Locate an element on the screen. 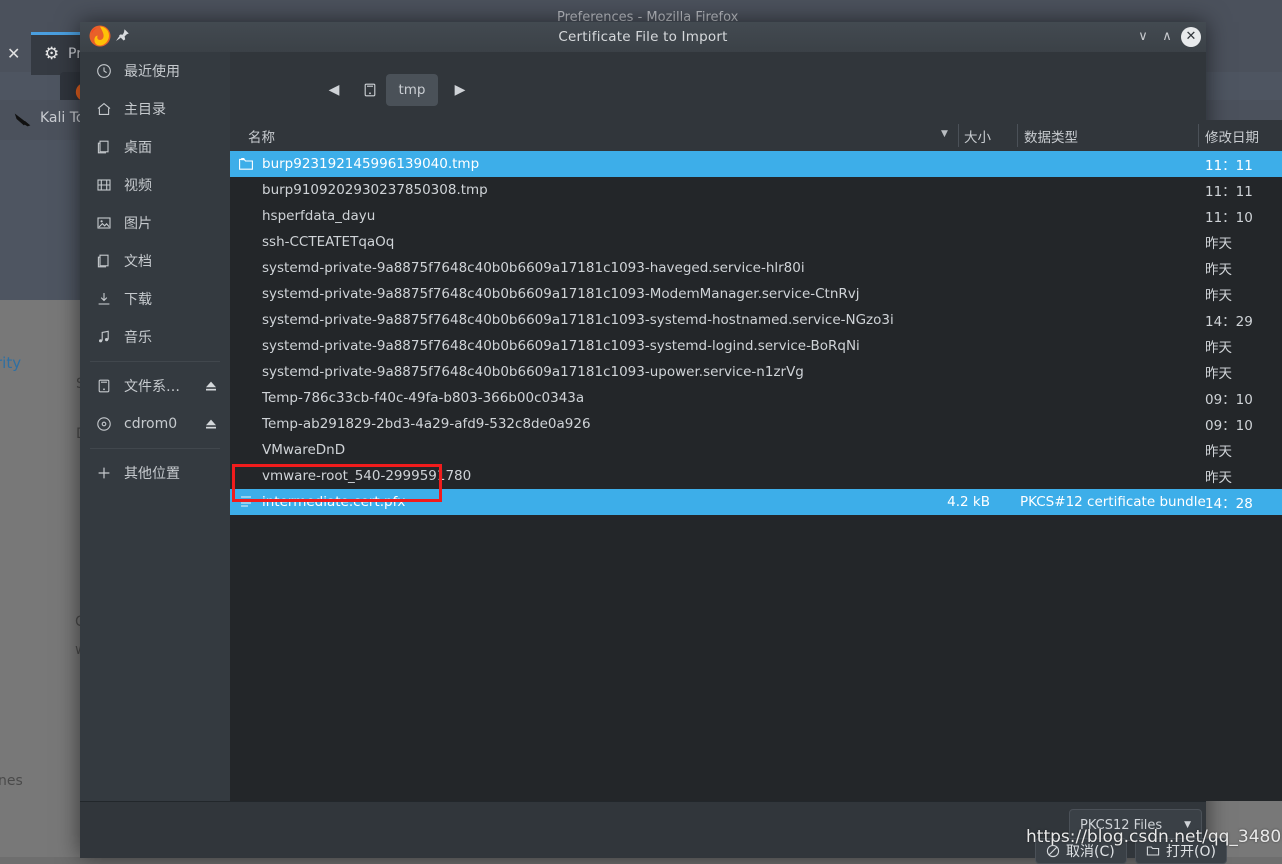  gear-icon: ⚙ is located at coordinates (52, 54).